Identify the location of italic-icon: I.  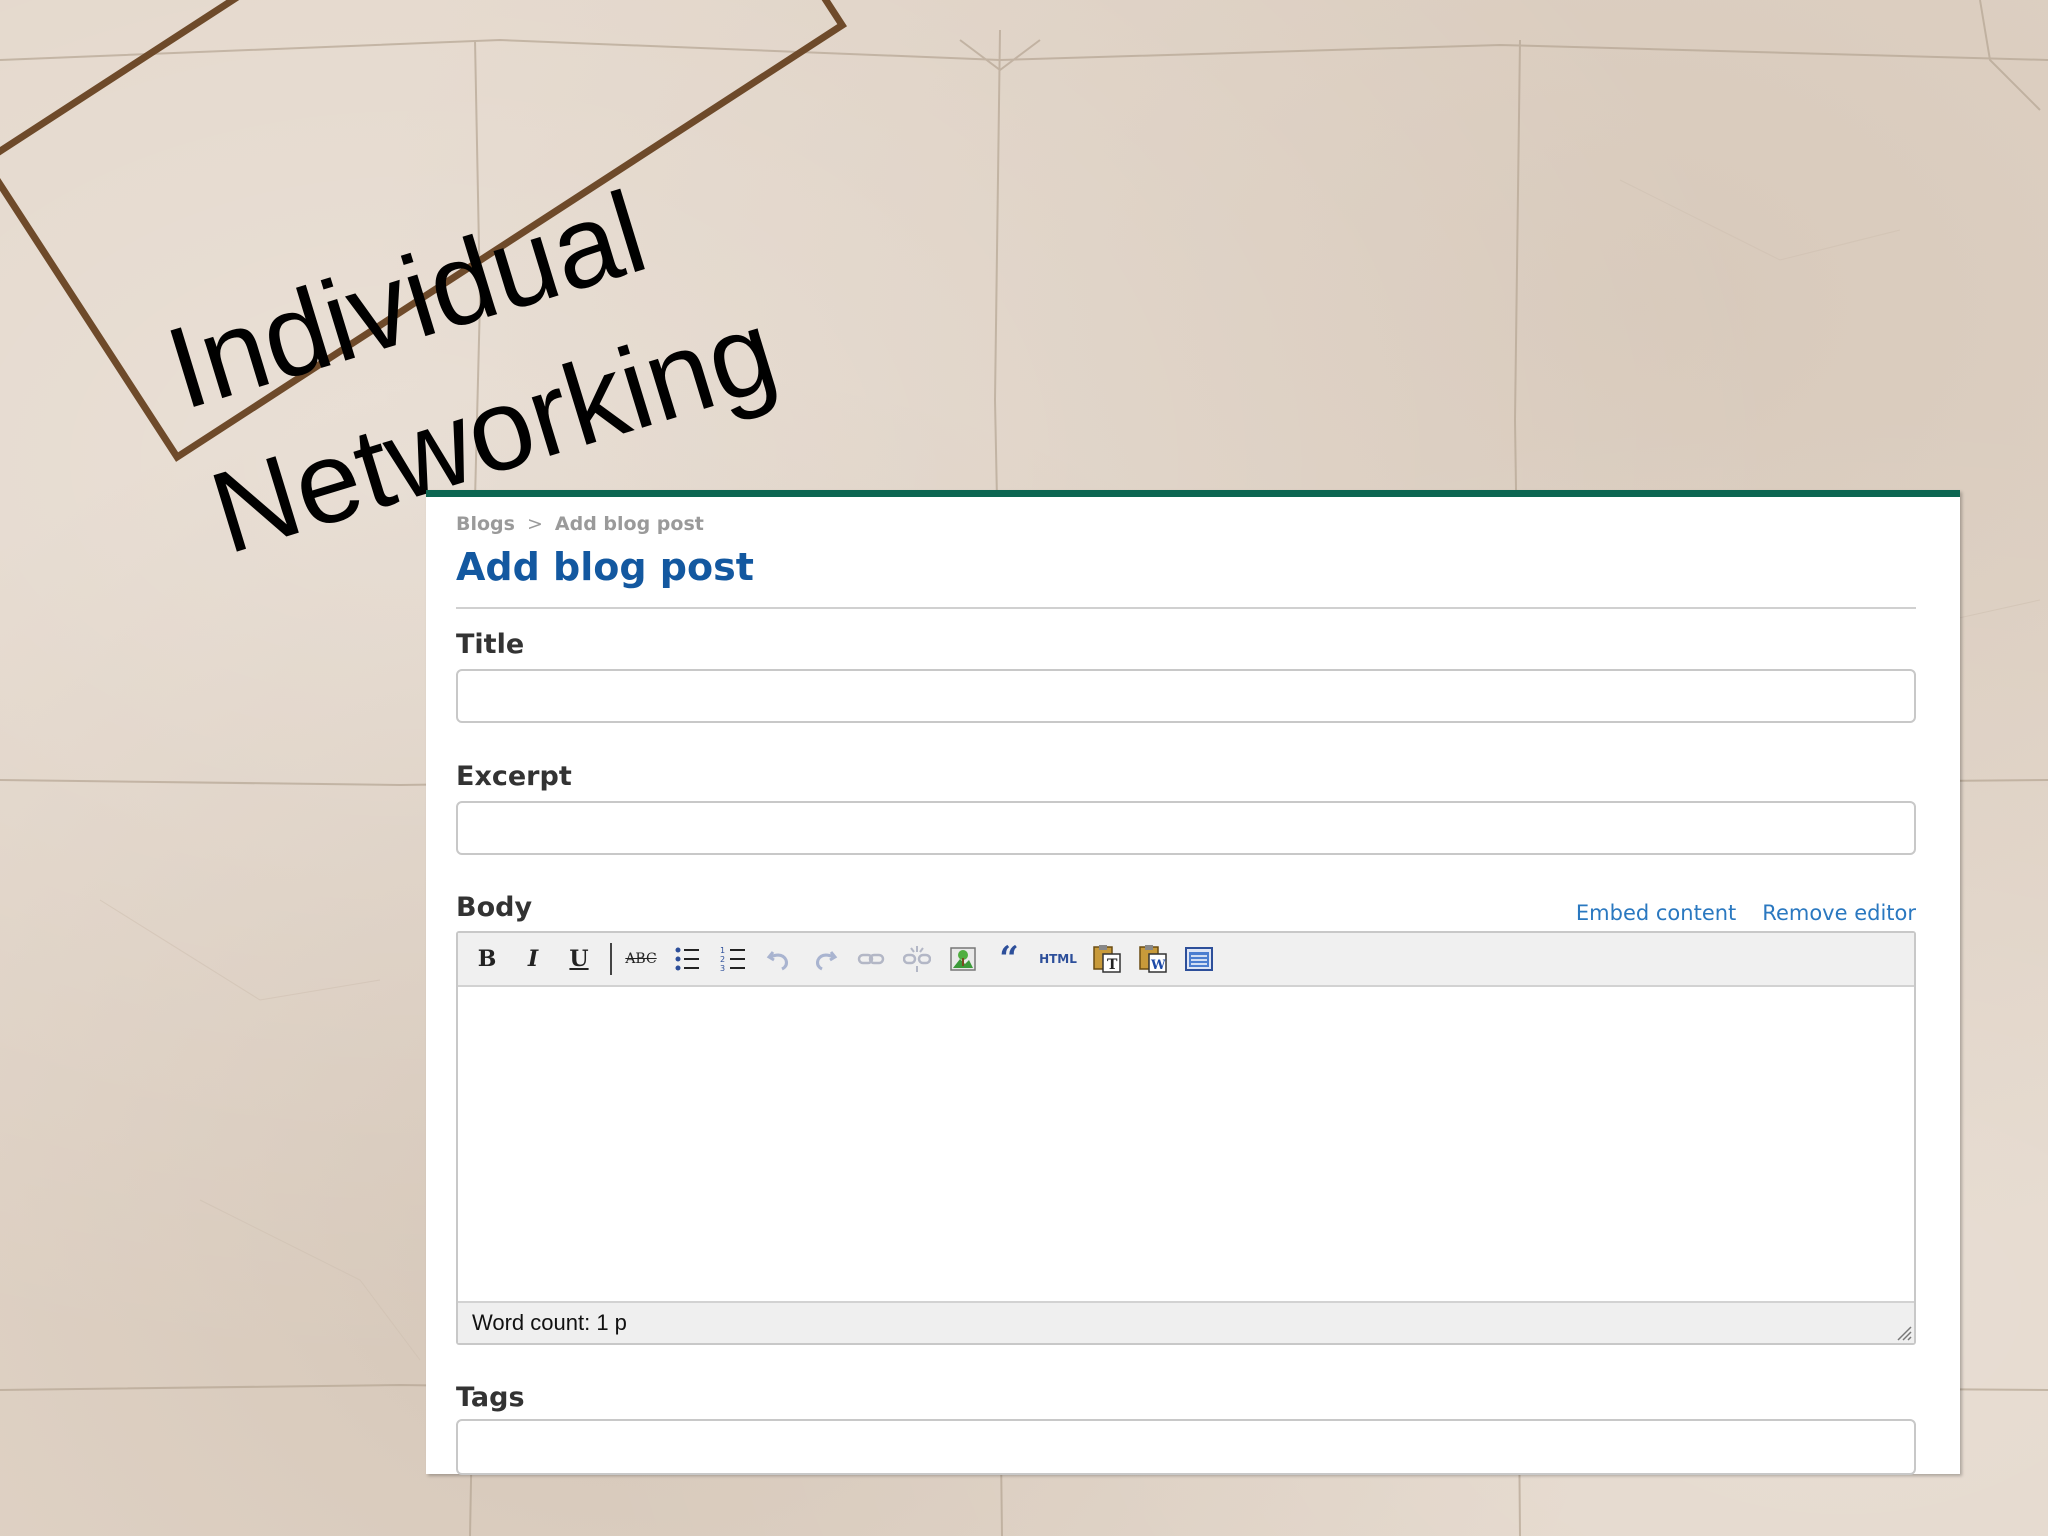
(533, 959).